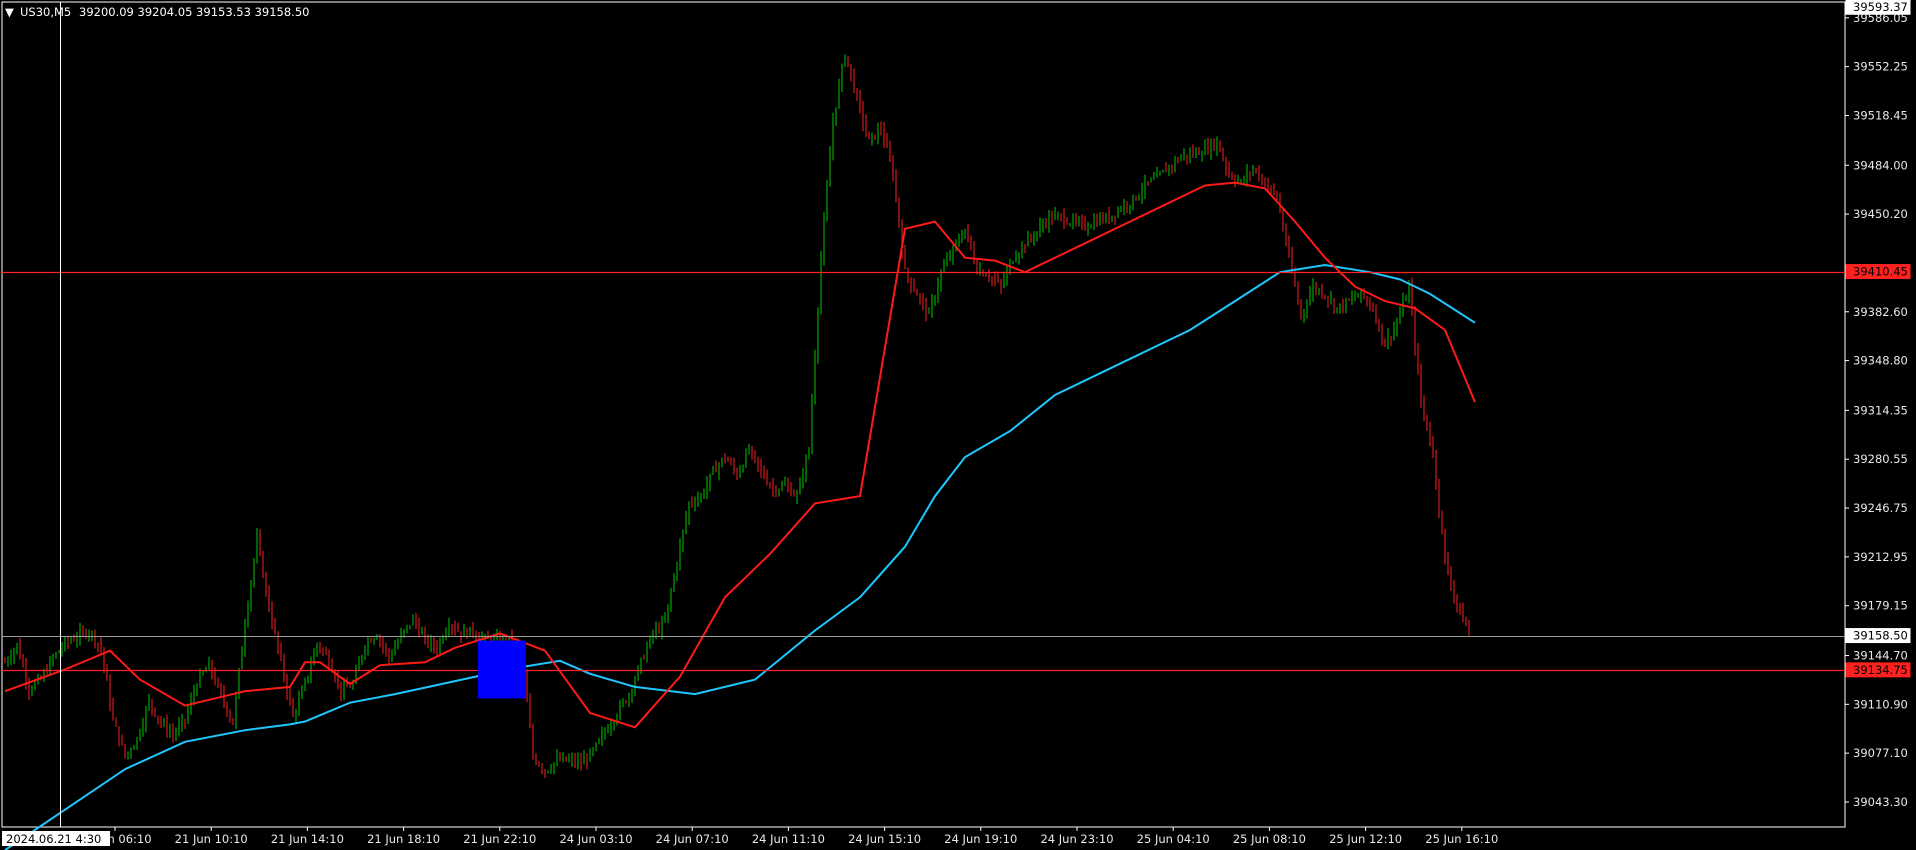 This screenshot has height=850, width=1916. Describe the element at coordinates (1880, 312) in the screenshot. I see `price-tick-label: 39382.60` at that location.